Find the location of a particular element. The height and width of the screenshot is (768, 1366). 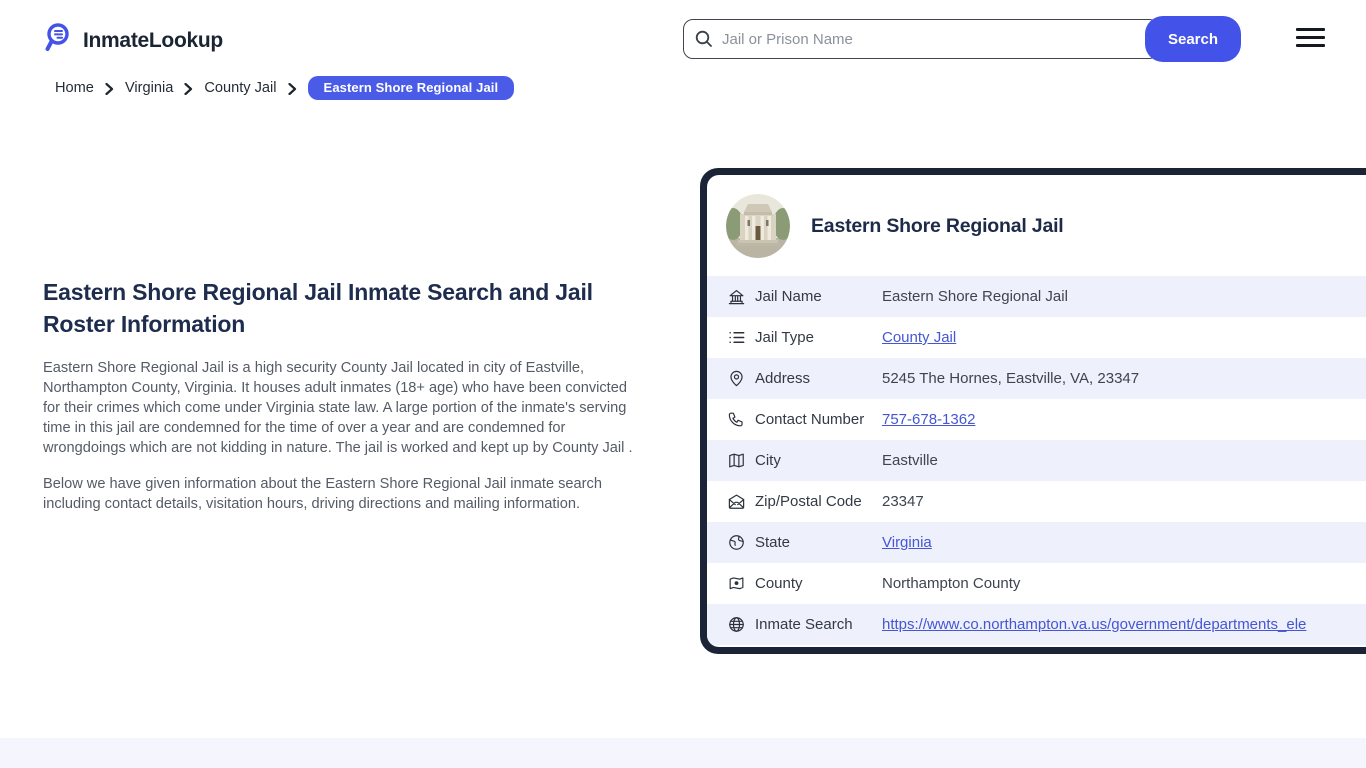

table-row-jail-type: Jail Type County Jail is located at coordinates (1036, 337).